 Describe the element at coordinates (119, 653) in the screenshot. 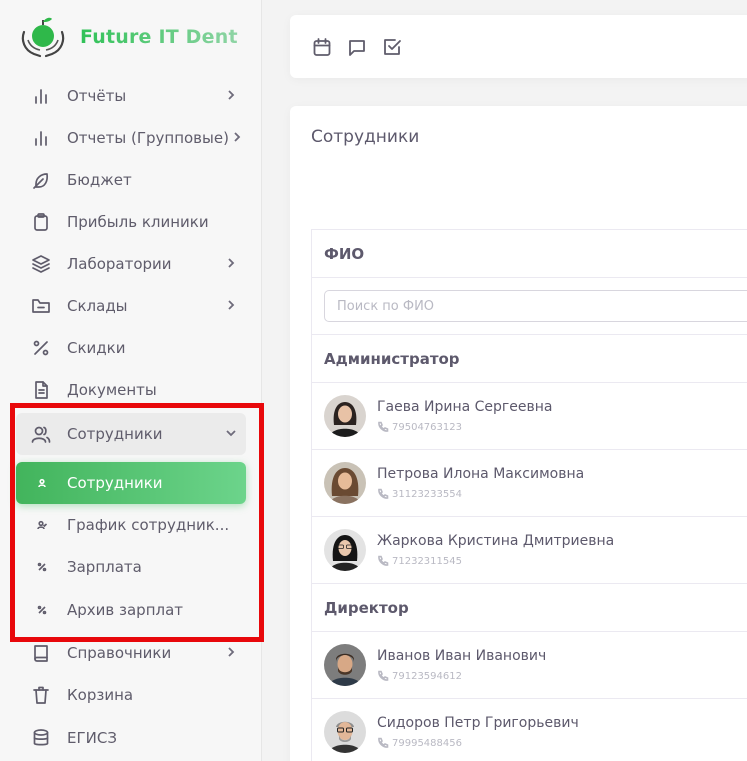

I see `sidebar-item-label: Справочники` at that location.